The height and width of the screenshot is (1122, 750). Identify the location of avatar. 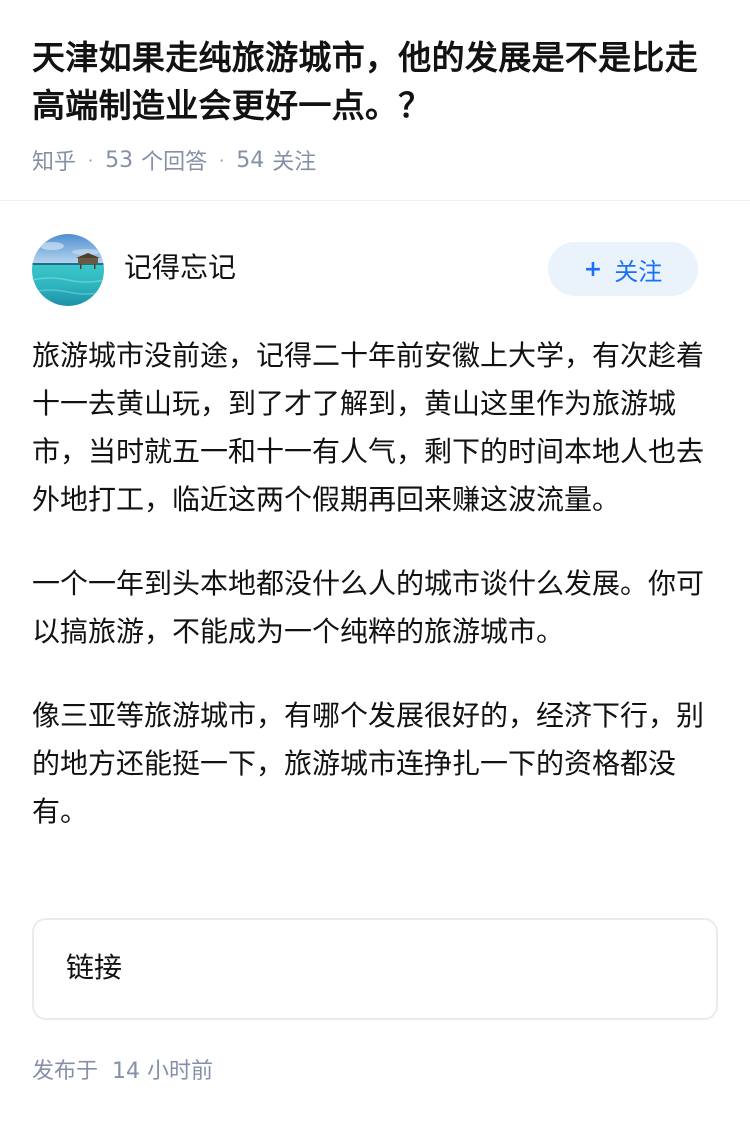
(68, 270).